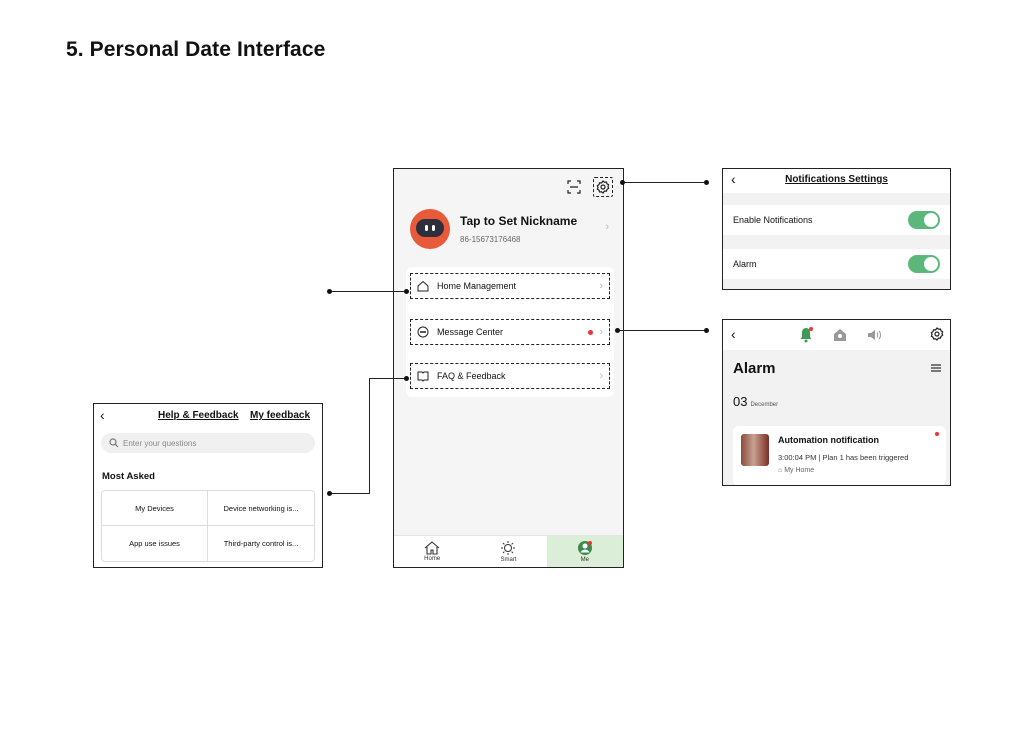  I want to click on enable-notifications-toggle, so click(924, 220).